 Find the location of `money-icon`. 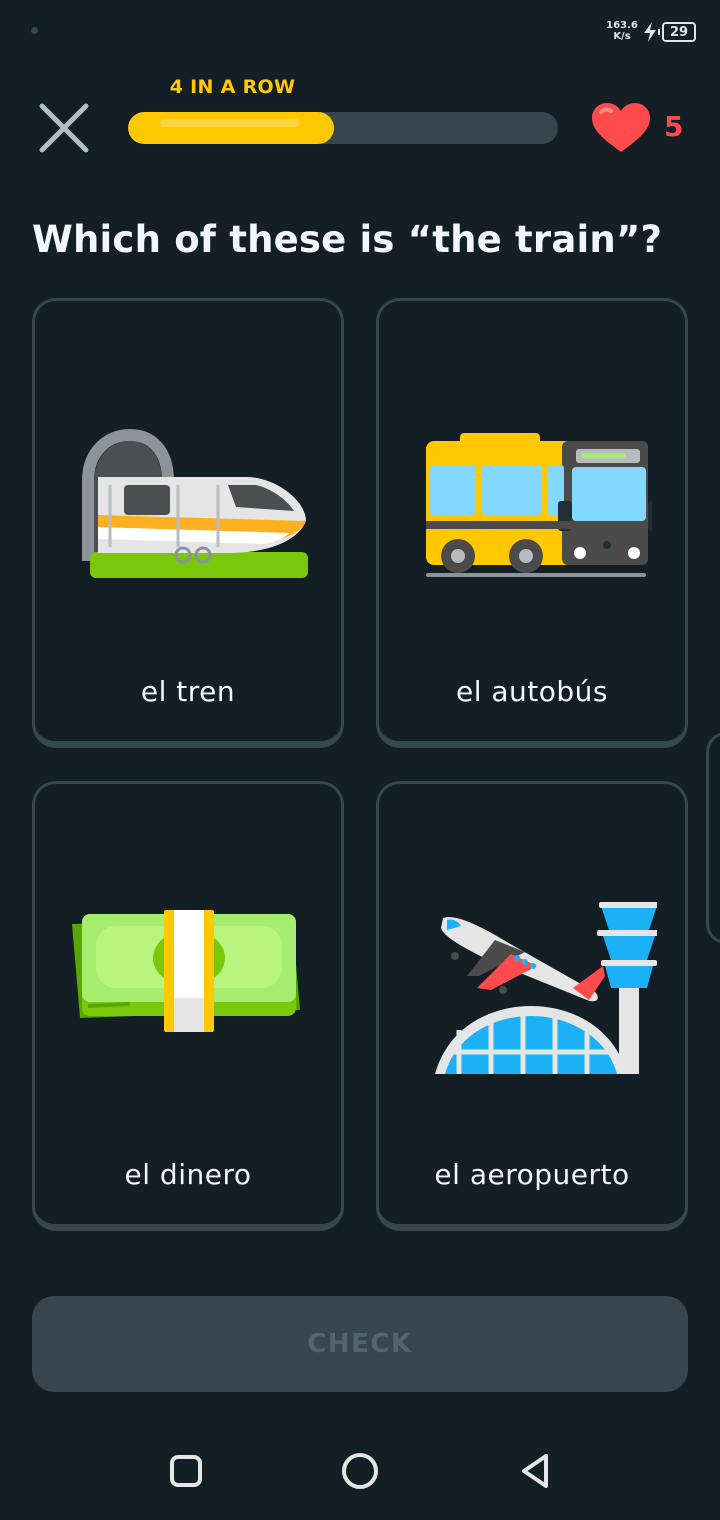

money-icon is located at coordinates (186, 971).